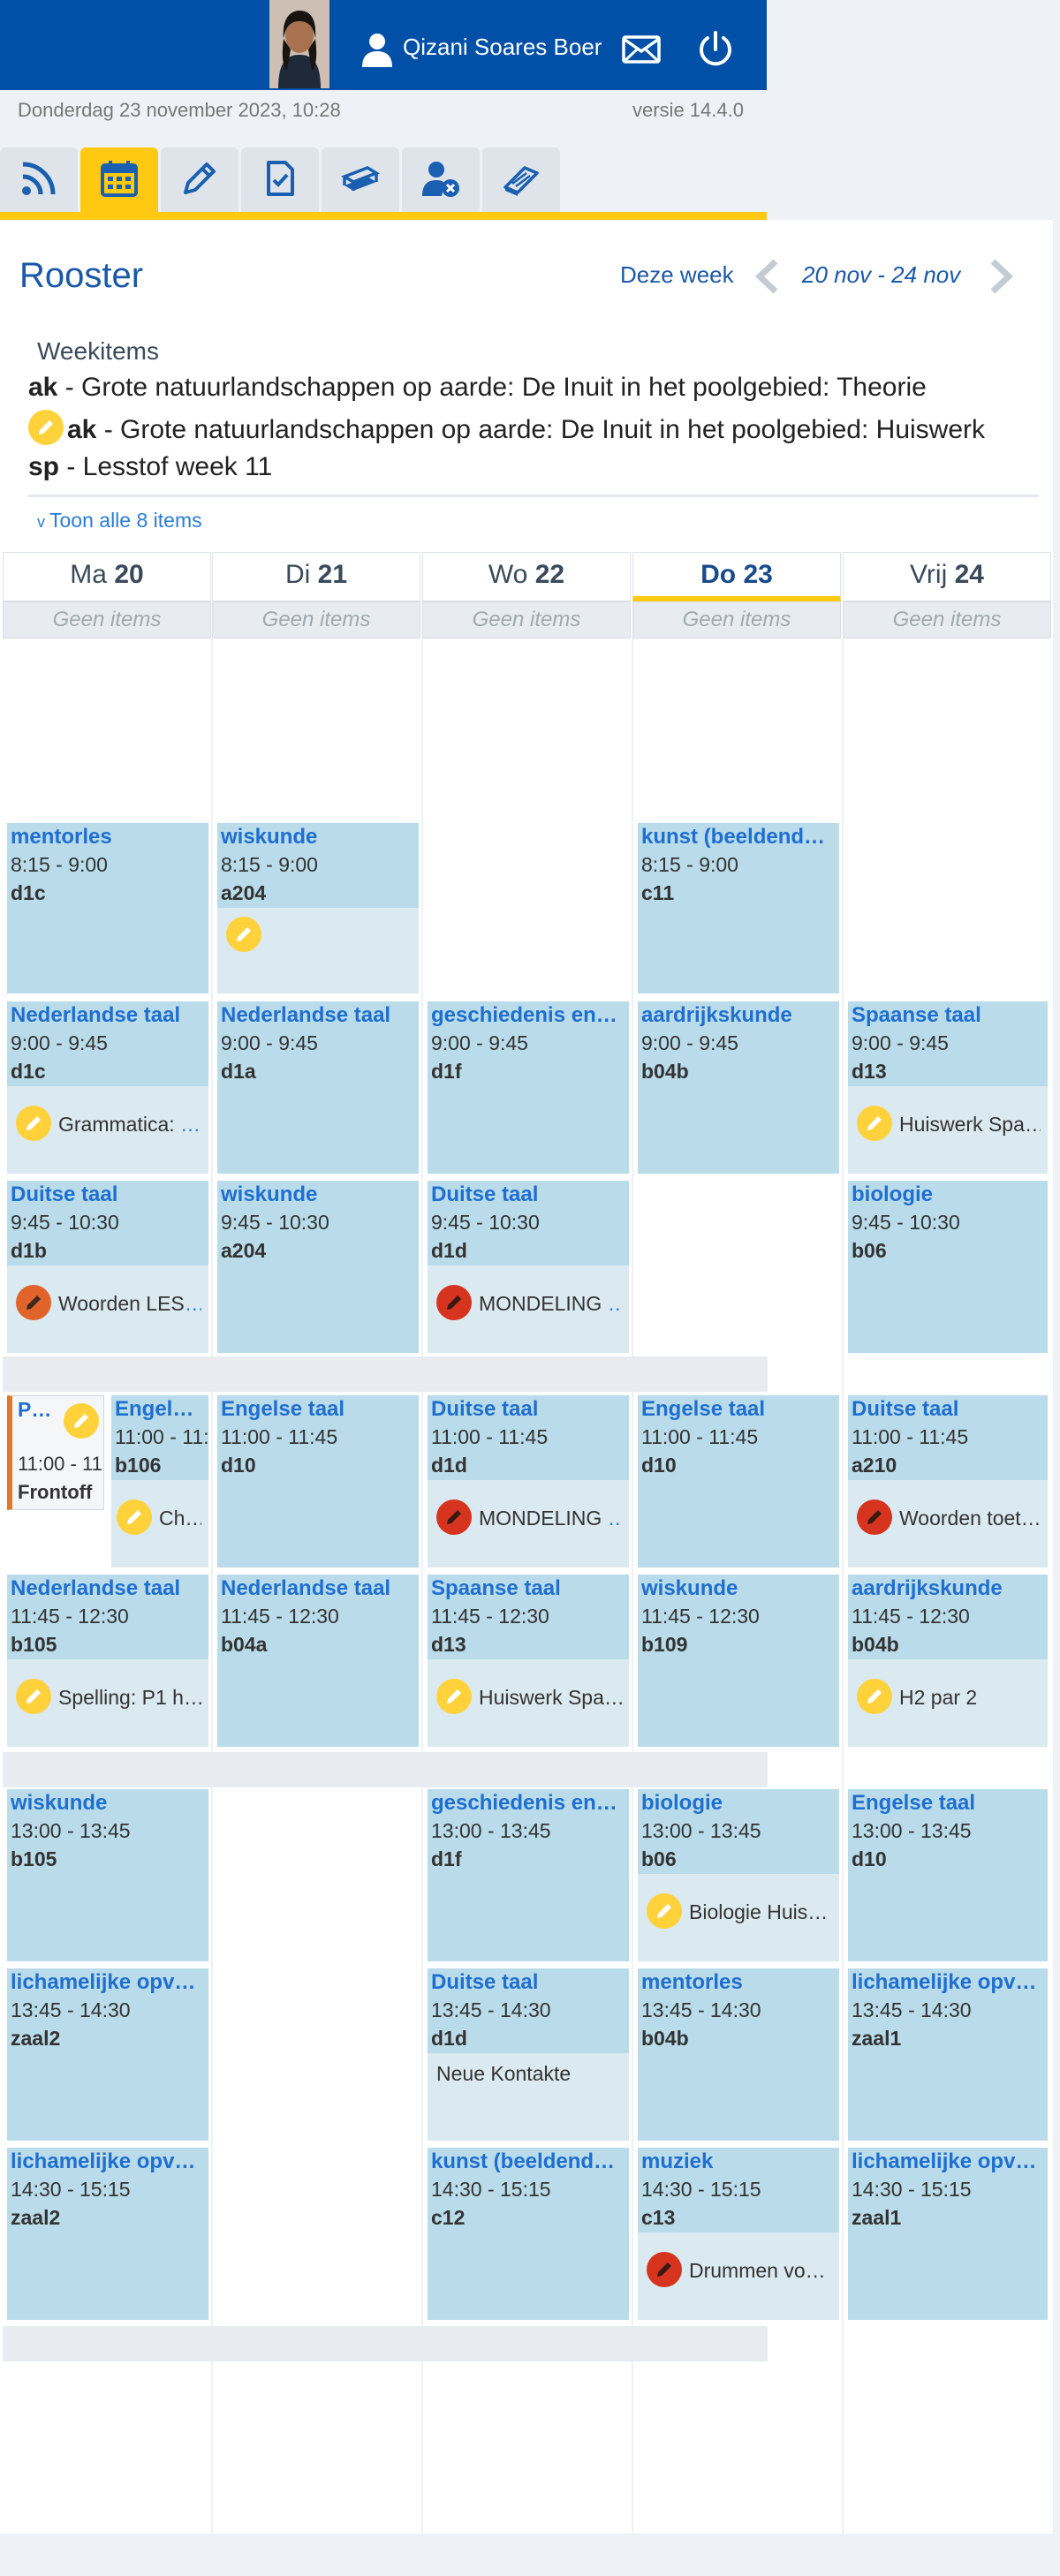  What do you see at coordinates (28, 1071) in the screenshot?
I see `lesson-room: d1c` at bounding box center [28, 1071].